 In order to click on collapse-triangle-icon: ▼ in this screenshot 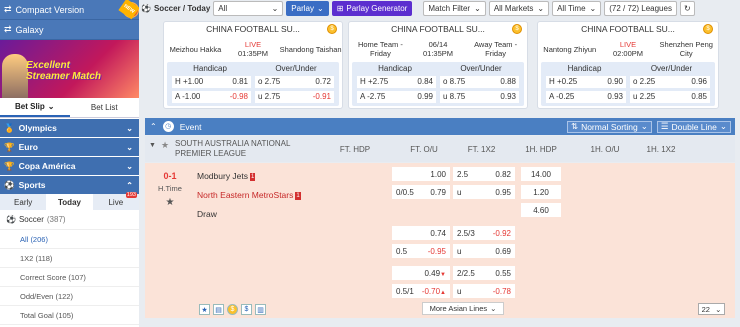, I will do `click(152, 146)`.